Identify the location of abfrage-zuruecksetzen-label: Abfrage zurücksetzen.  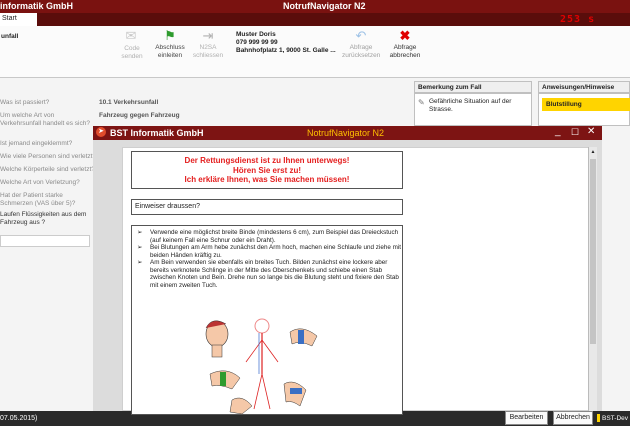
(361, 51).